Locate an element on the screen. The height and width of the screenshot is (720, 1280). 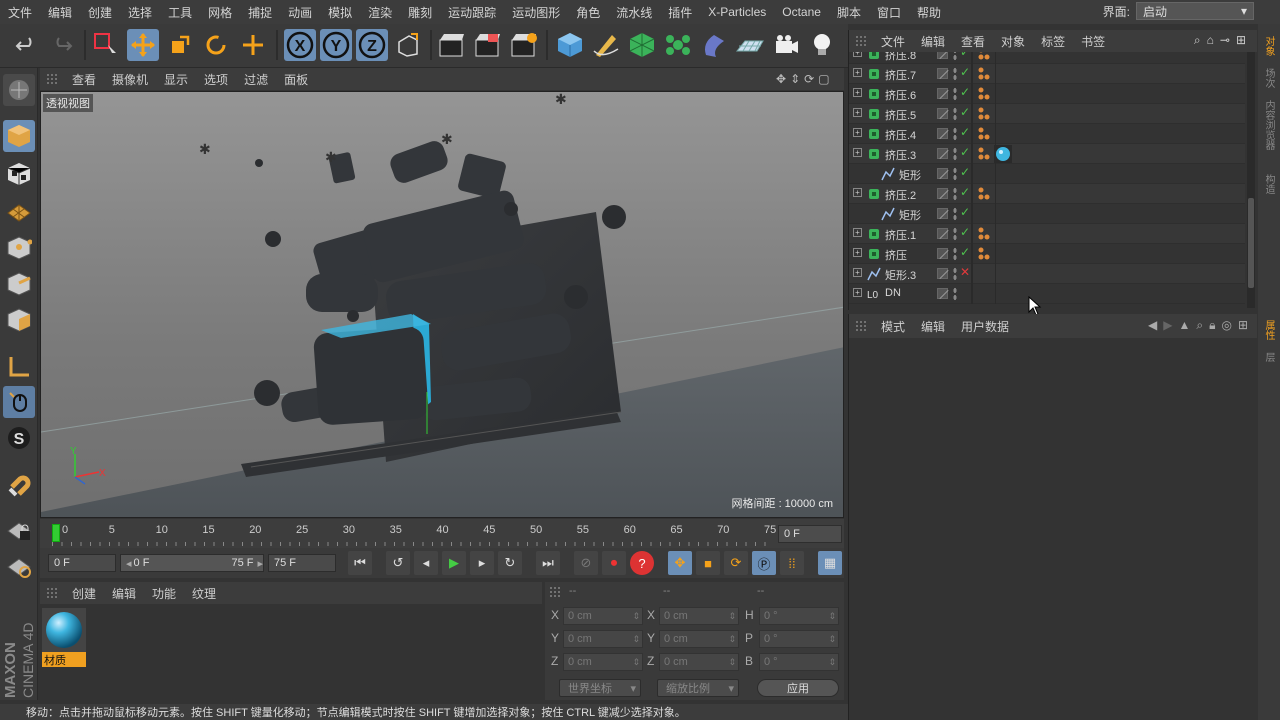
render-view-icon is located at coordinates (452, 45).